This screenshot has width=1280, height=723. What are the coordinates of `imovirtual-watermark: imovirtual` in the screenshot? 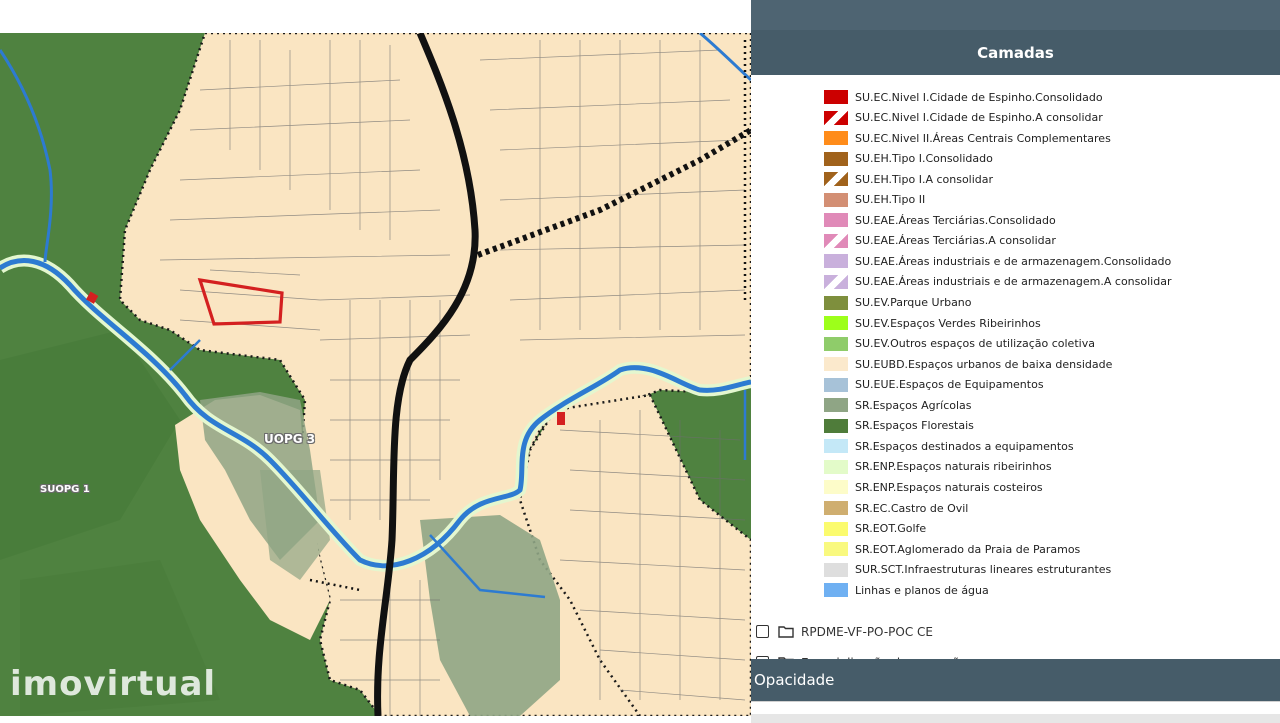 It's located at (113, 684).